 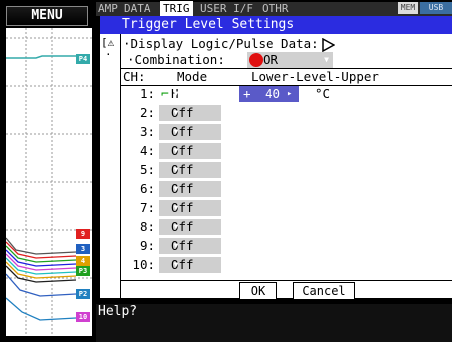 I want to click on tab-data: DATA, so click(x=137, y=9).